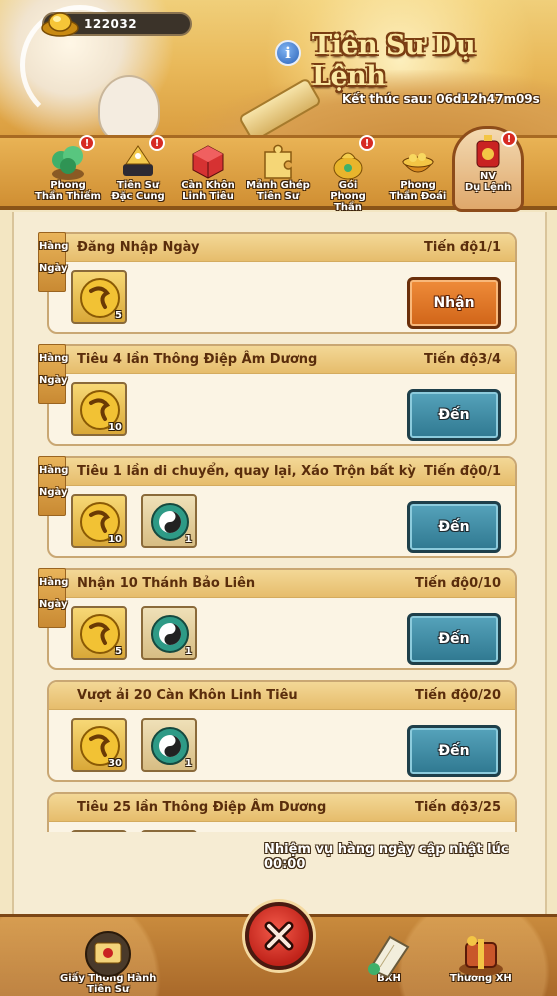 Image resolution: width=557 pixels, height=996 pixels. Describe the element at coordinates (386, 857) in the screenshot. I see `daily-refresh-note: Nhiệm vụ hàng ngày cập nhật lúc 00:00` at that location.